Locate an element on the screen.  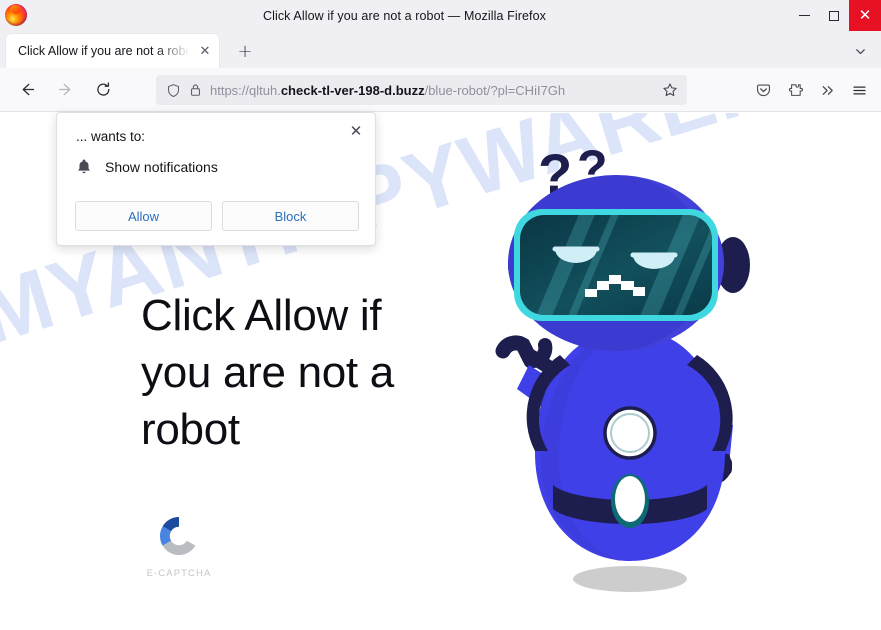
shield-icon is located at coordinates (173, 90).